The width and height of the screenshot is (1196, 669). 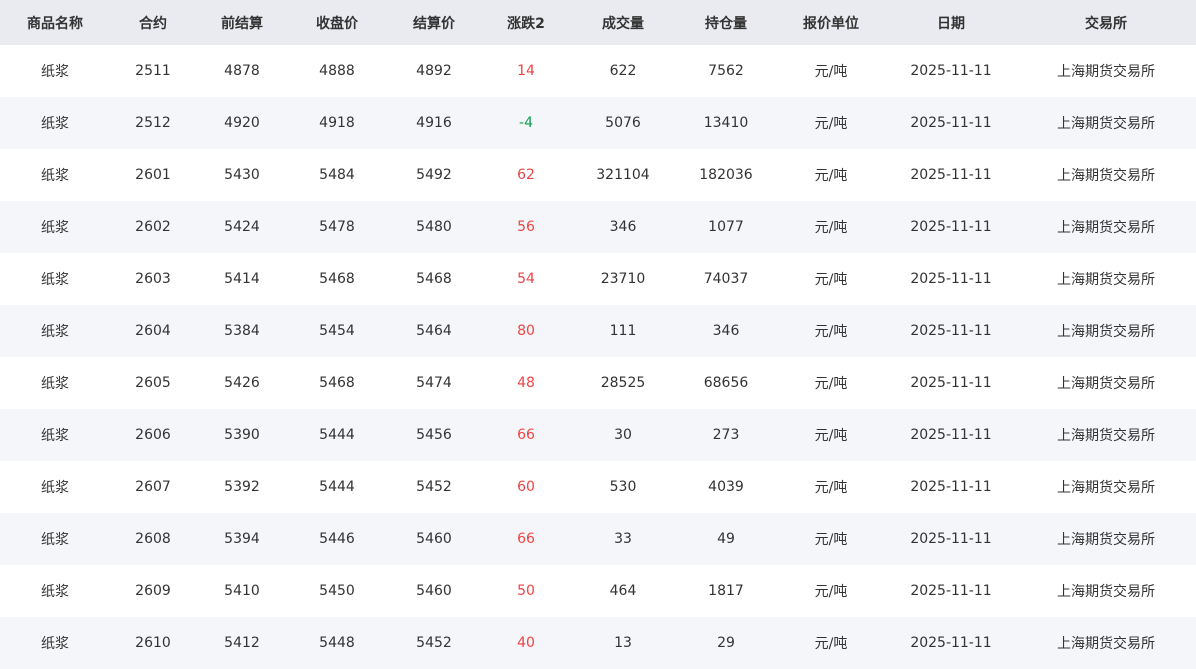 What do you see at coordinates (337, 539) in the screenshot?
I see `close-price-cell: 5446` at bounding box center [337, 539].